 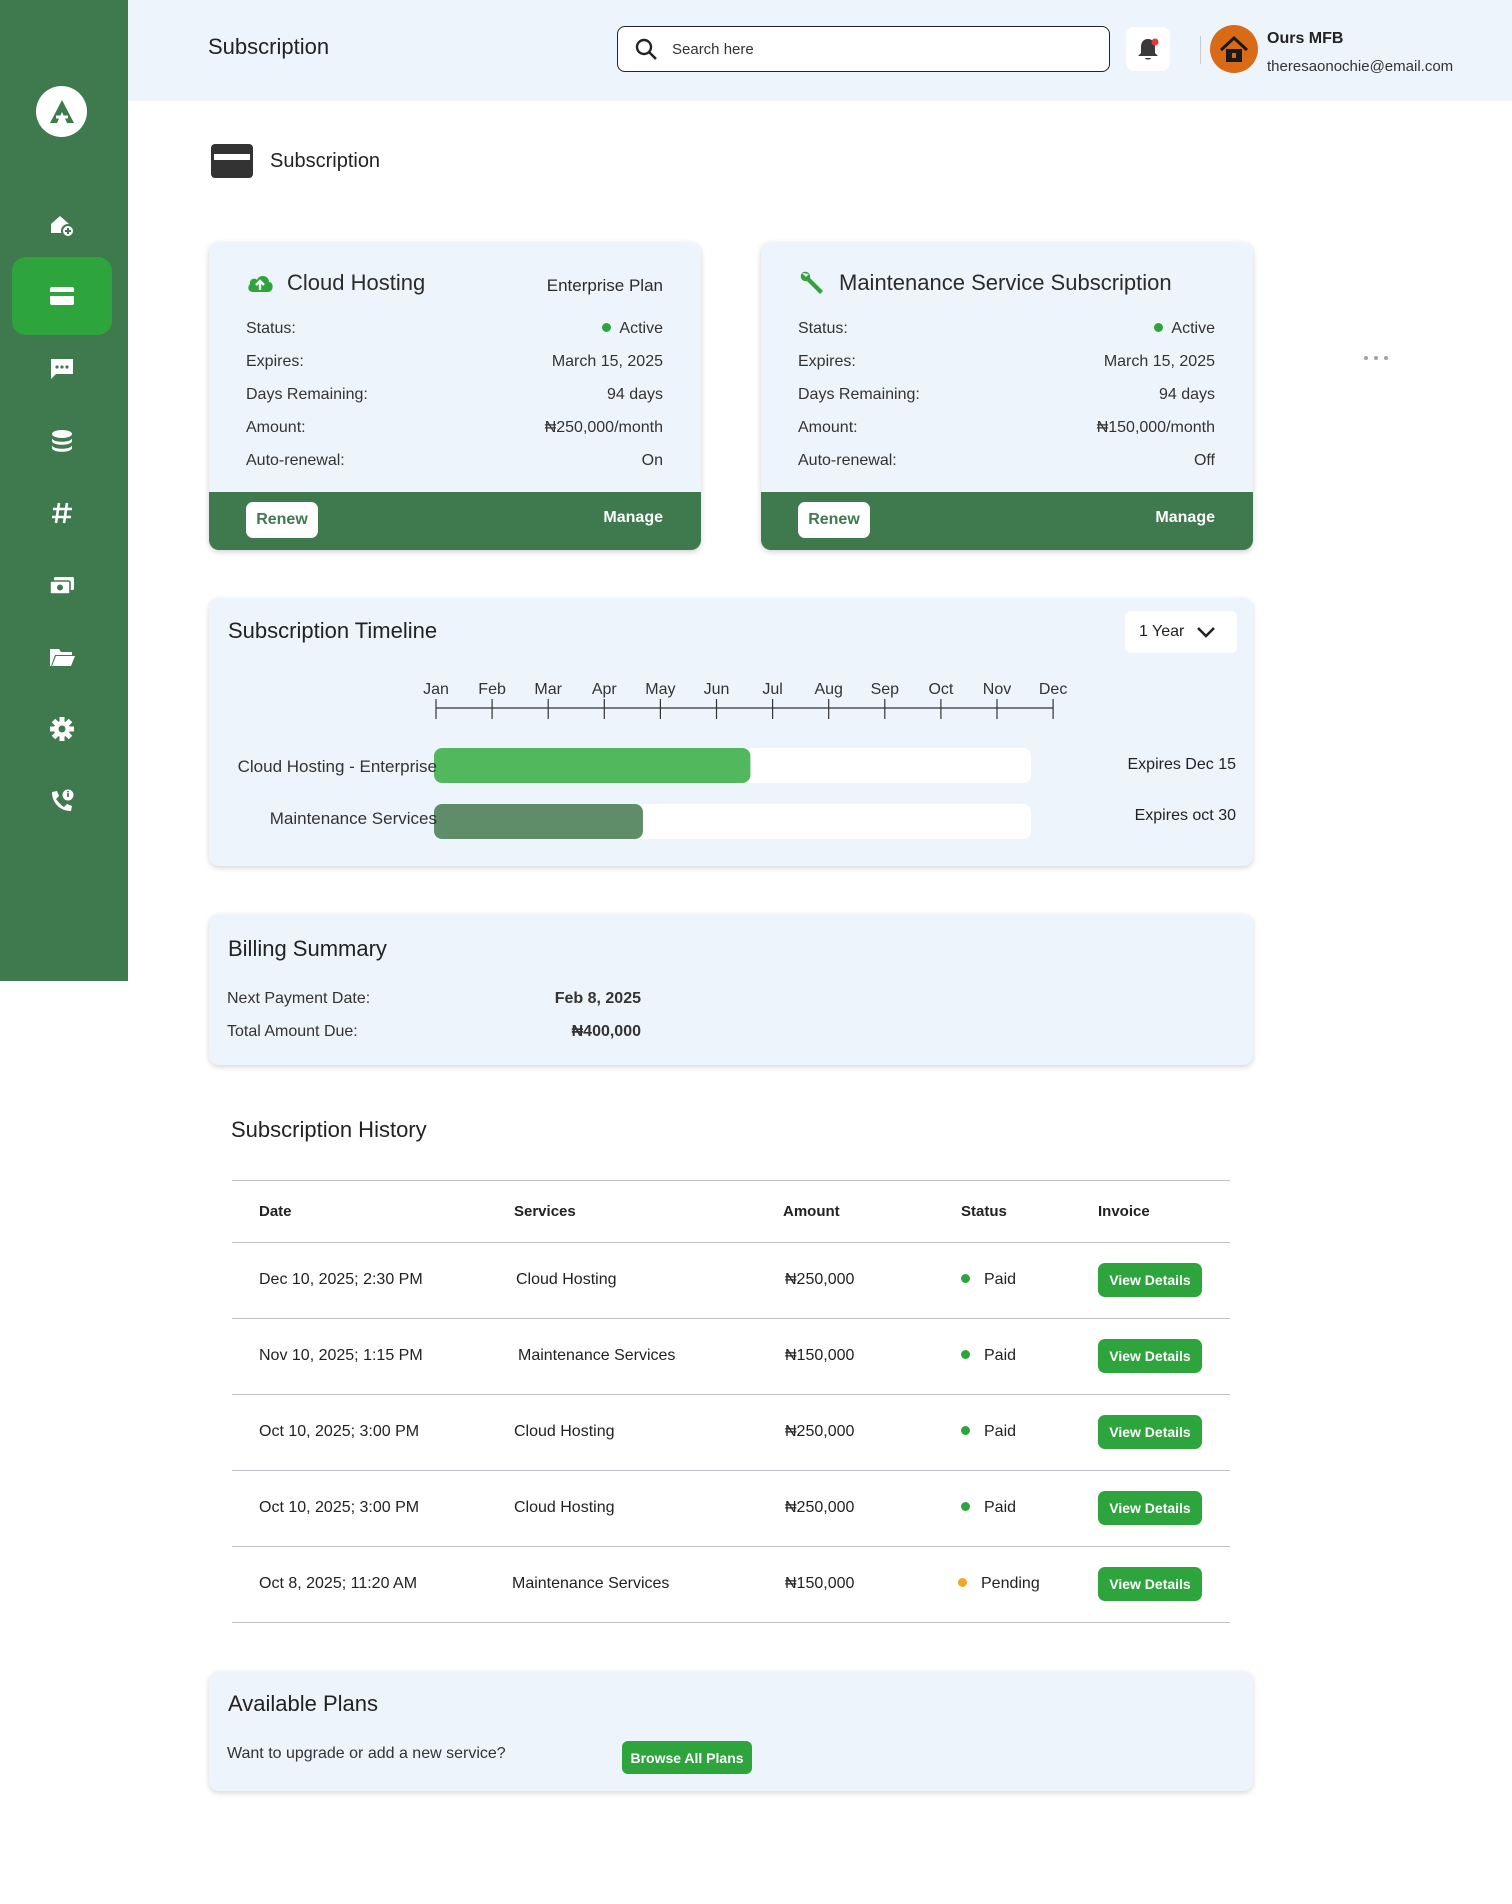 I want to click on timeline-month-label: Mar, so click(x=548, y=689).